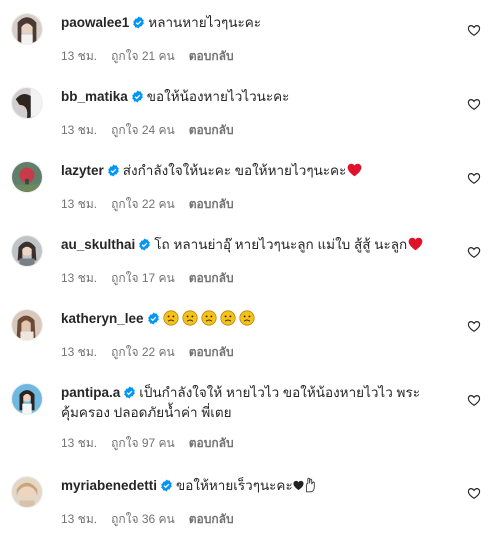 The height and width of the screenshot is (549, 493). Describe the element at coordinates (143, 130) in the screenshot. I see `like-count: ถูกใจ 24 คน` at that location.